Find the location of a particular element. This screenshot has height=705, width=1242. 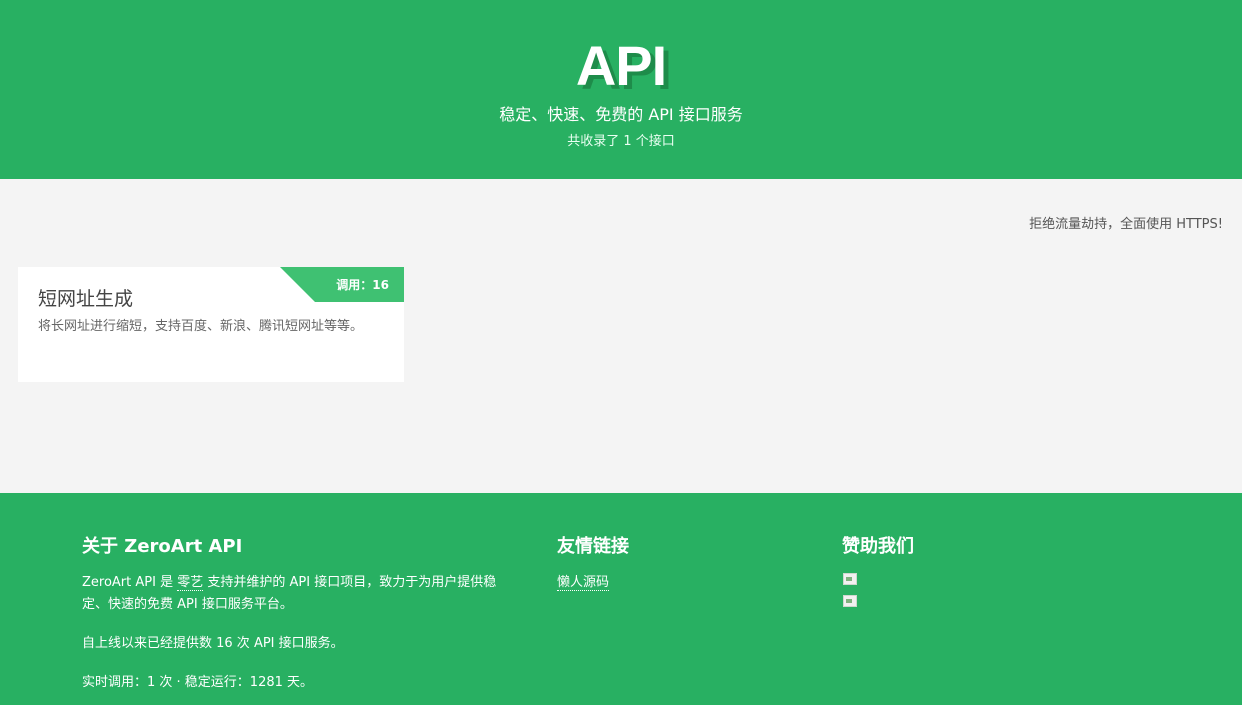

friend-links-heading: 友情链接 is located at coordinates (593, 546).